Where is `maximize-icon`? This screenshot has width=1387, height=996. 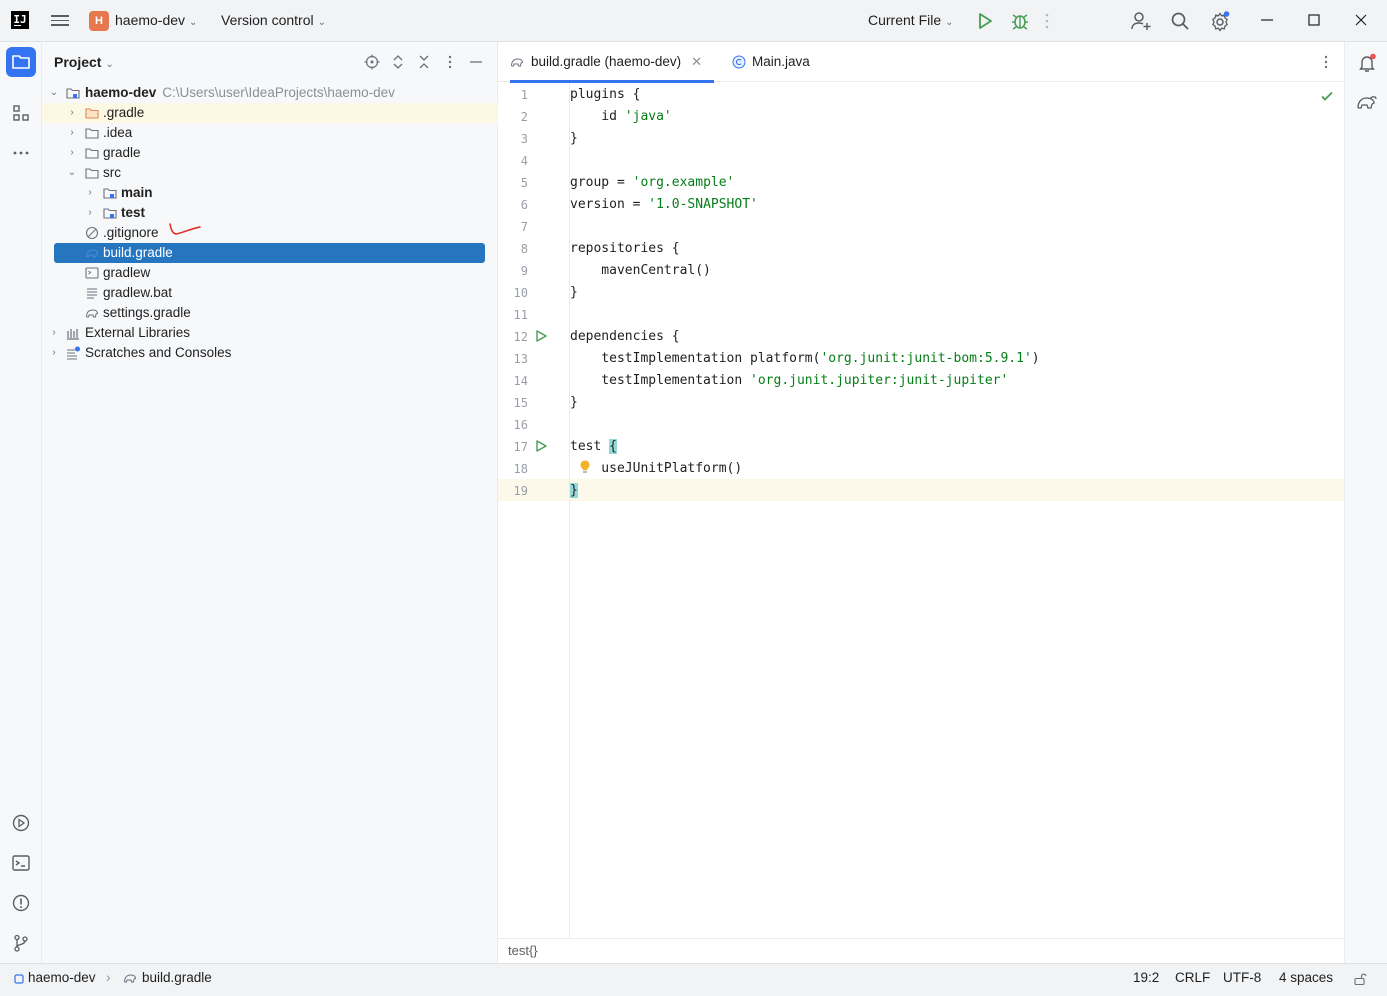
maximize-icon is located at coordinates (1314, 20).